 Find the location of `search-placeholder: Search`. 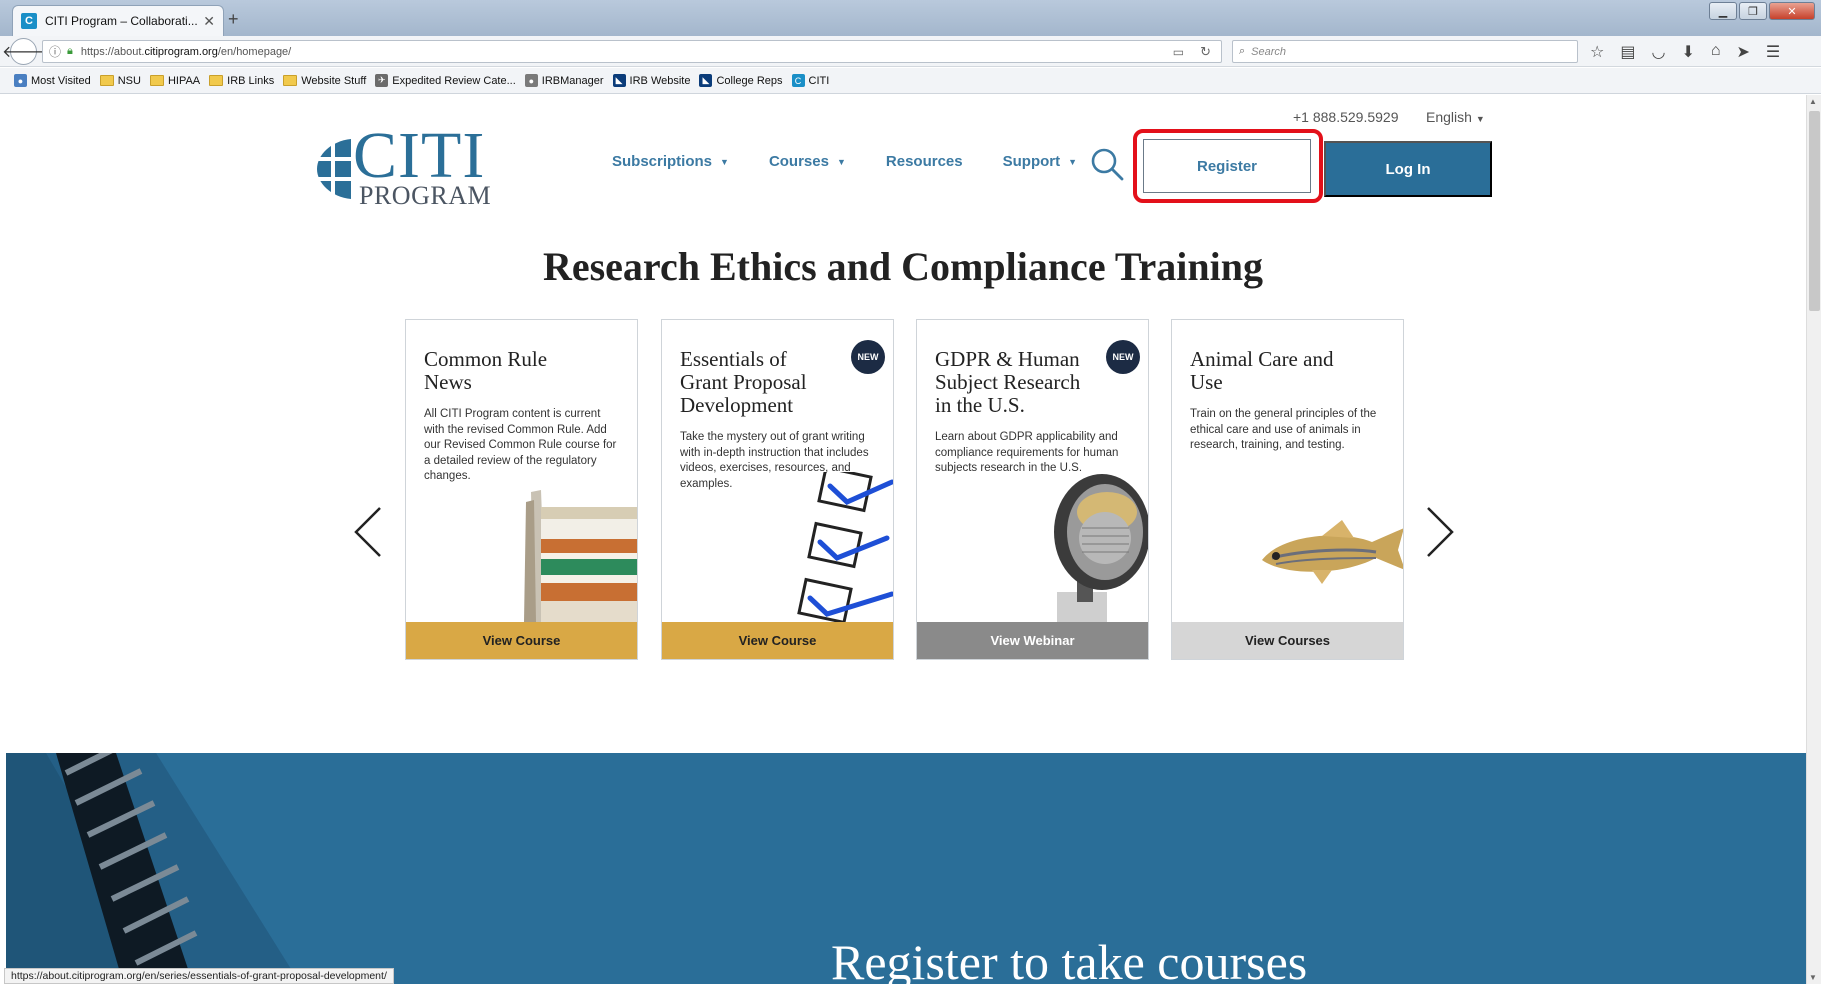

search-placeholder: Search is located at coordinates (1269, 51).